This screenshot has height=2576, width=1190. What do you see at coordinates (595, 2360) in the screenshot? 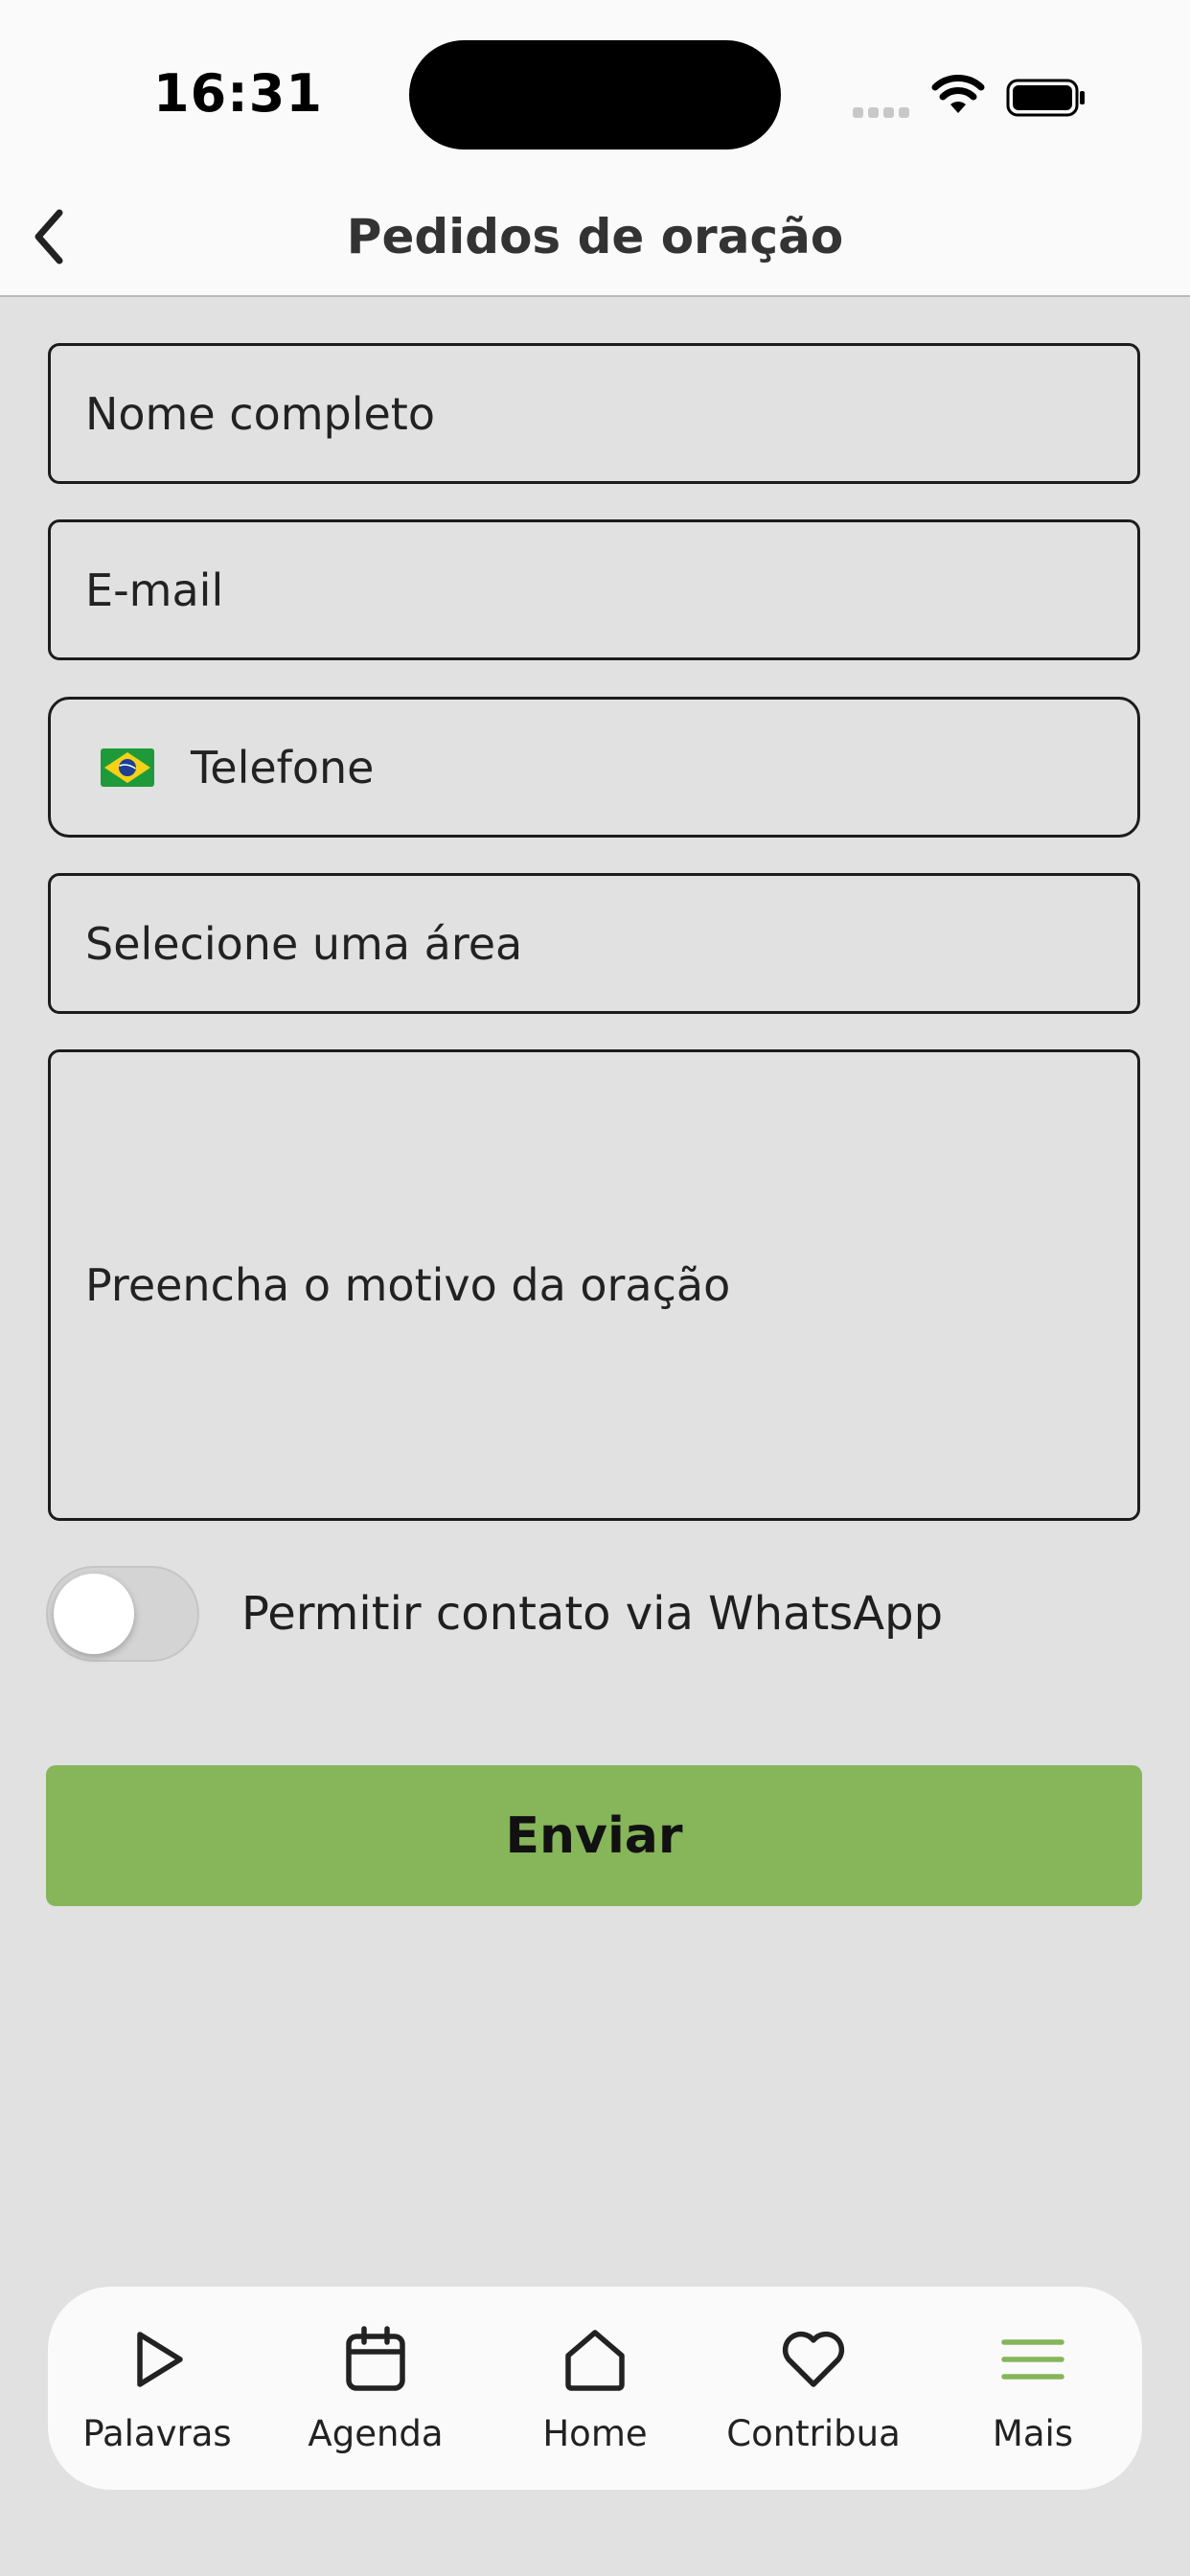
I see `home-icon` at bounding box center [595, 2360].